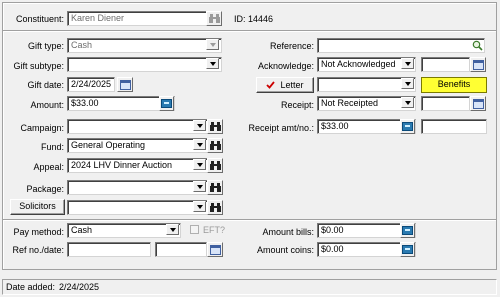  I want to click on solicitors-chevron-down-icon, so click(199, 206).